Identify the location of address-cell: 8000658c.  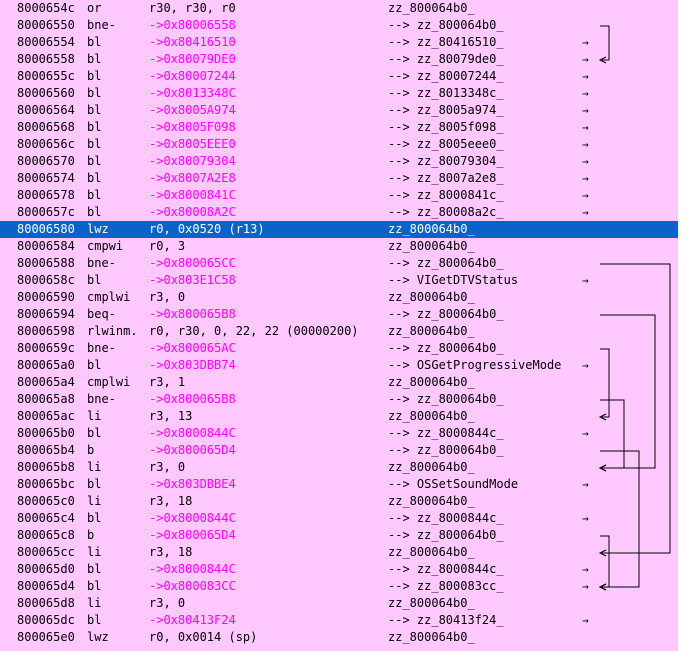
(46, 280).